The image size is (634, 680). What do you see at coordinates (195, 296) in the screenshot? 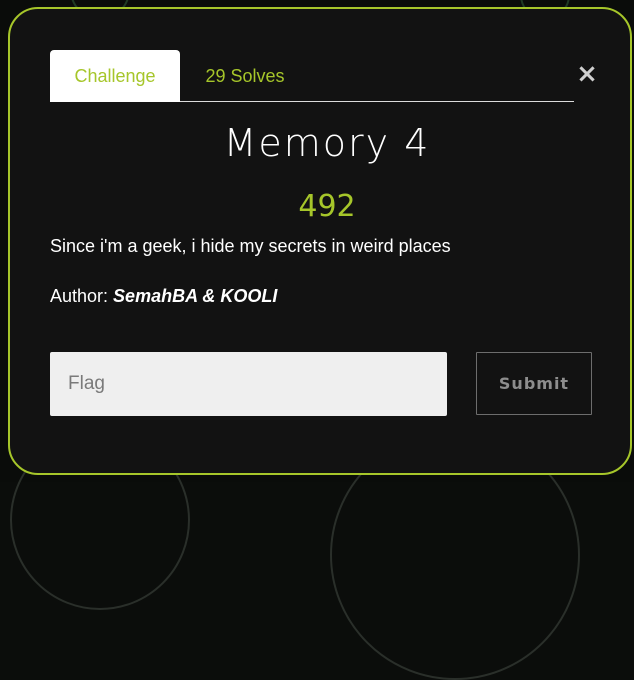
I see `author-name: SemahBA & KOOLI` at bounding box center [195, 296].